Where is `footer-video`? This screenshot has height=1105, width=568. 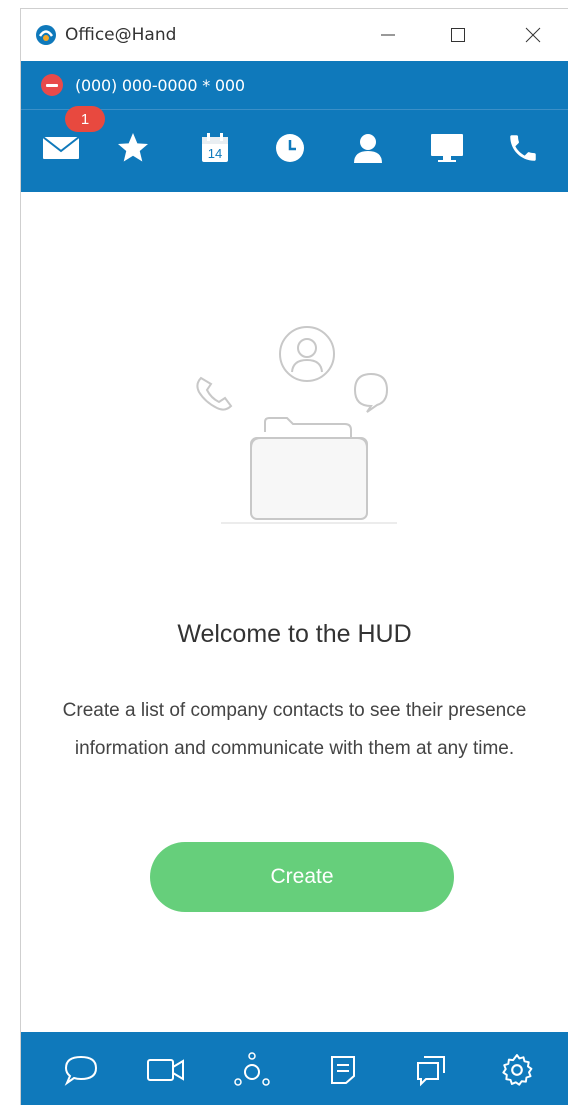
footer-video is located at coordinates (166, 1070).